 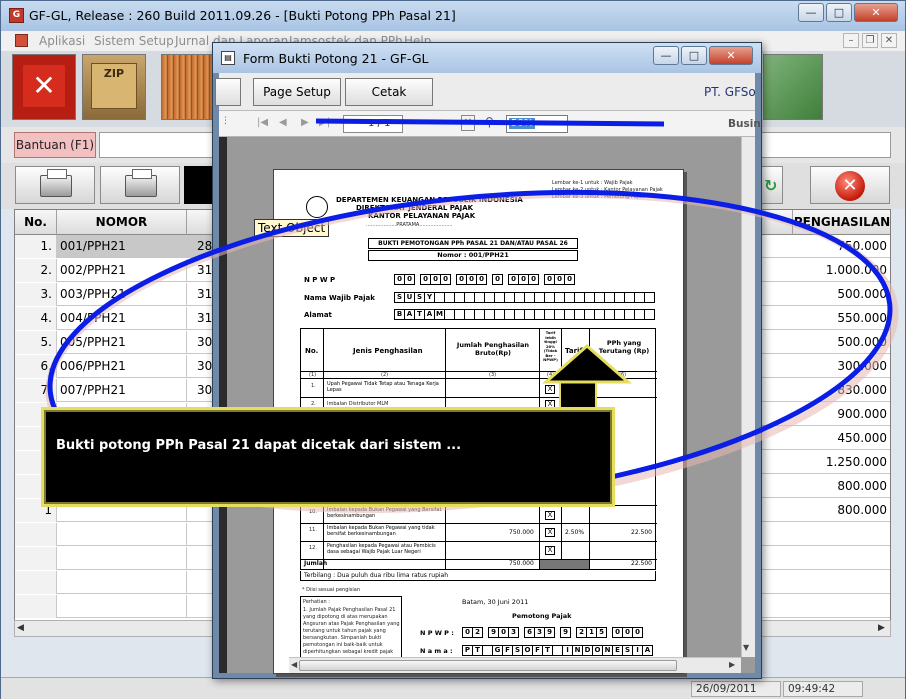 What do you see at coordinates (841, 486) in the screenshot?
I see `row-penghasilan-cell: 800.000` at bounding box center [841, 486].